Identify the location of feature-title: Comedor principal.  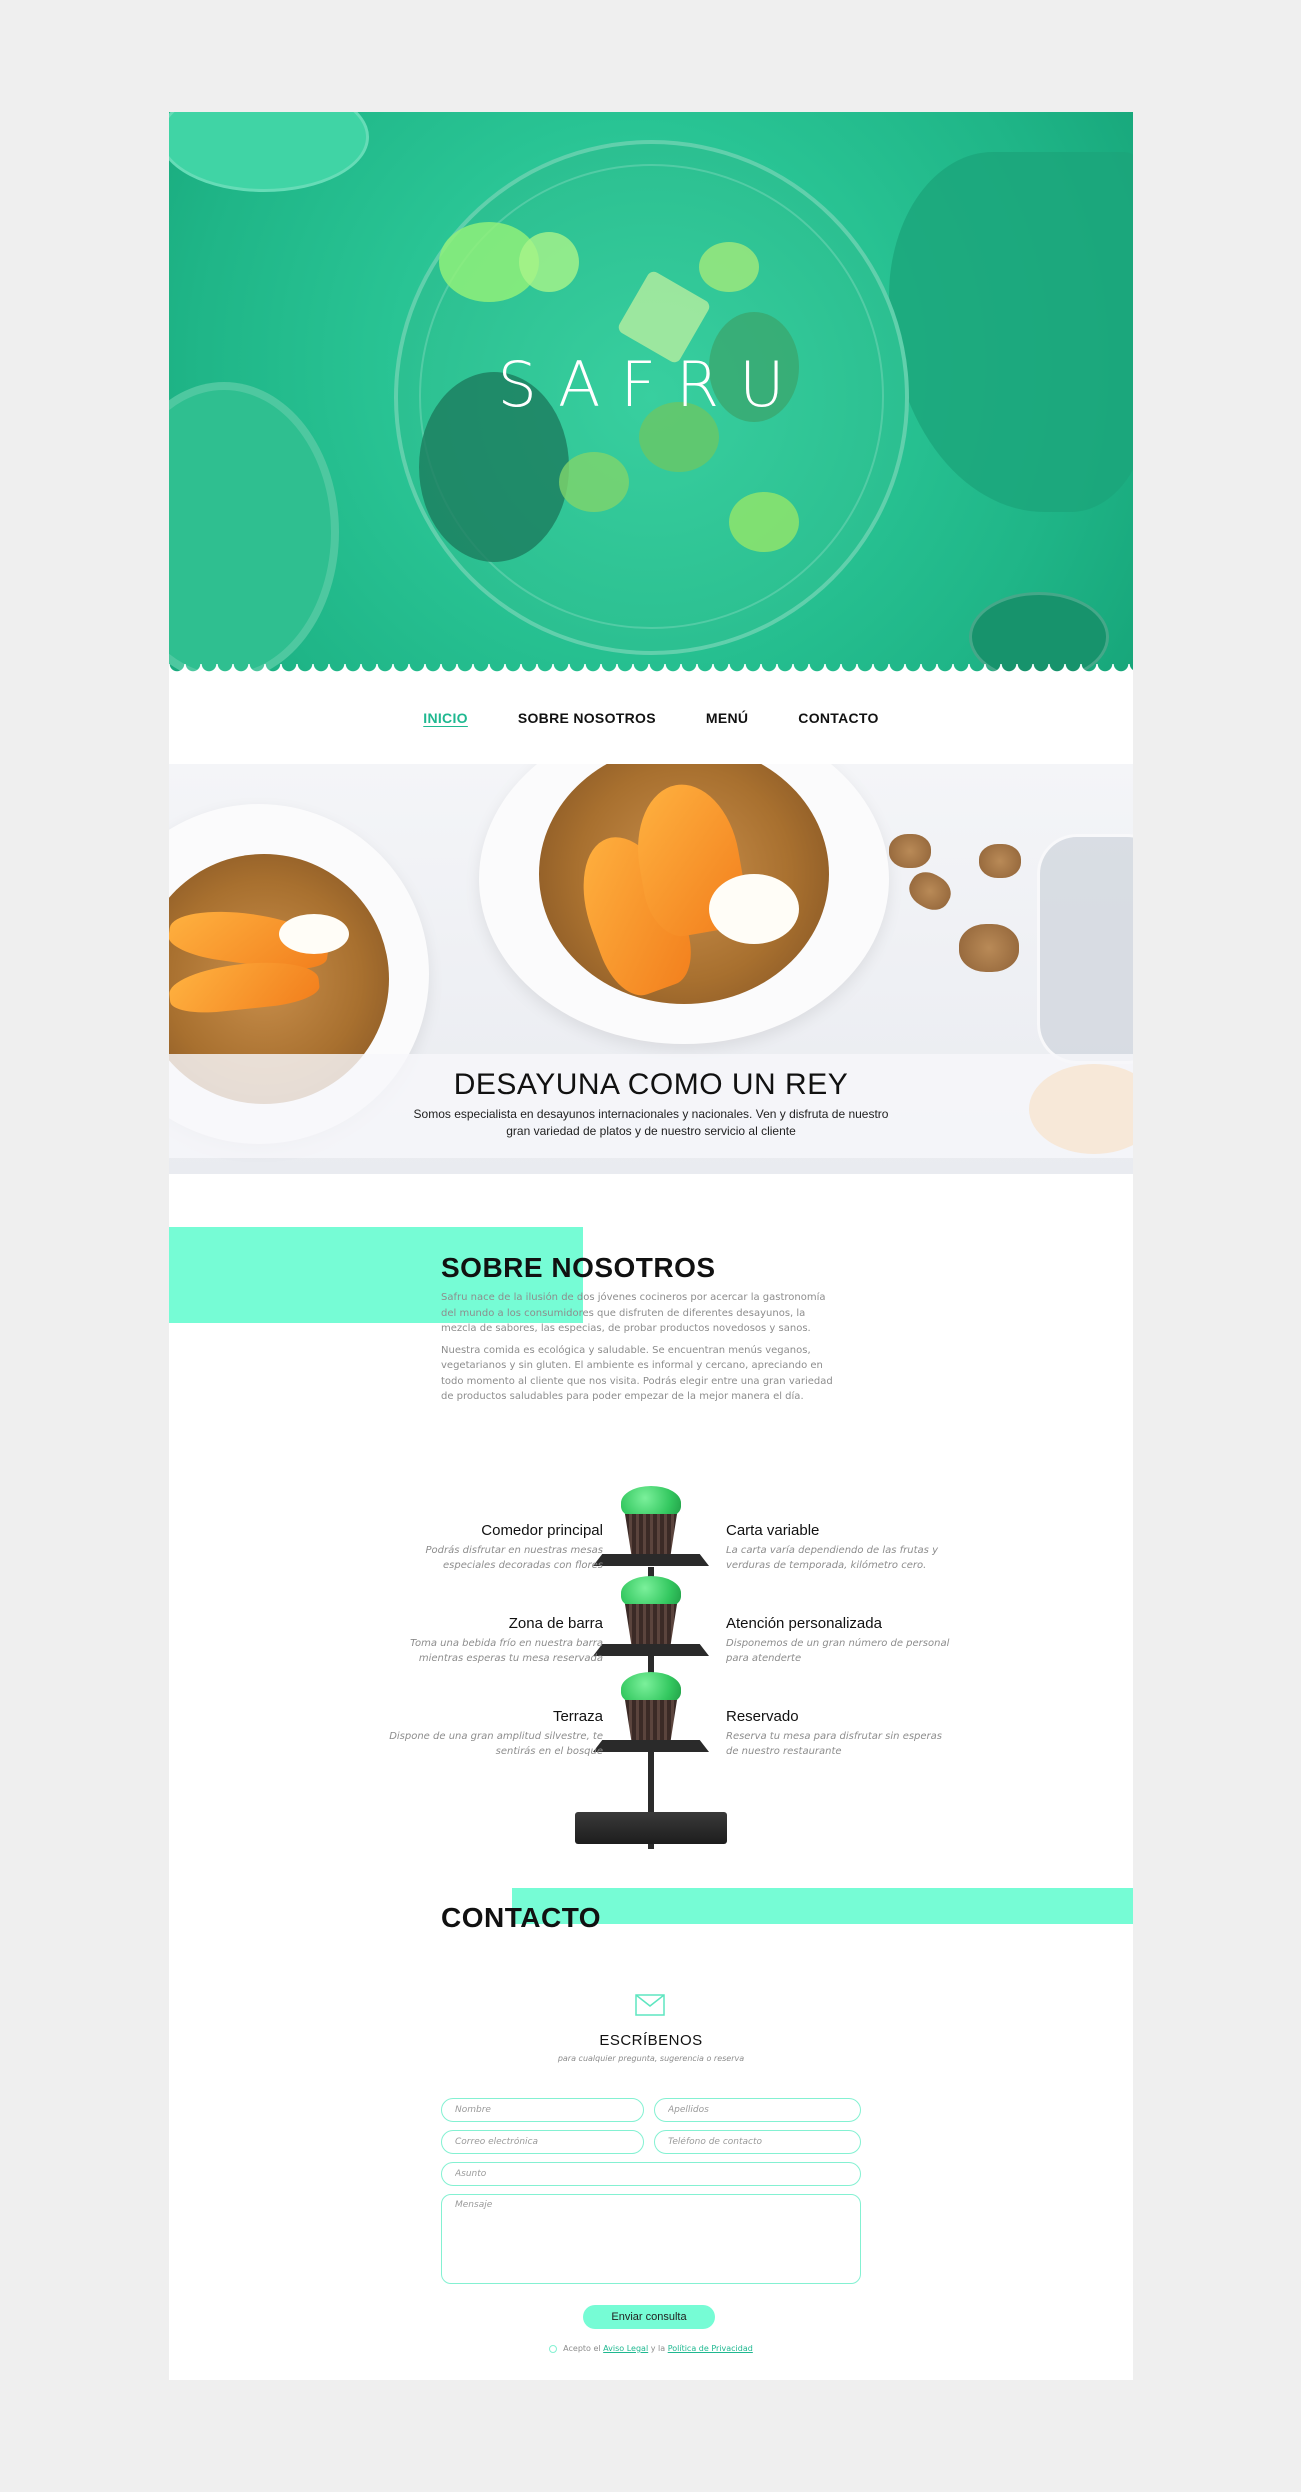
(542, 1530).